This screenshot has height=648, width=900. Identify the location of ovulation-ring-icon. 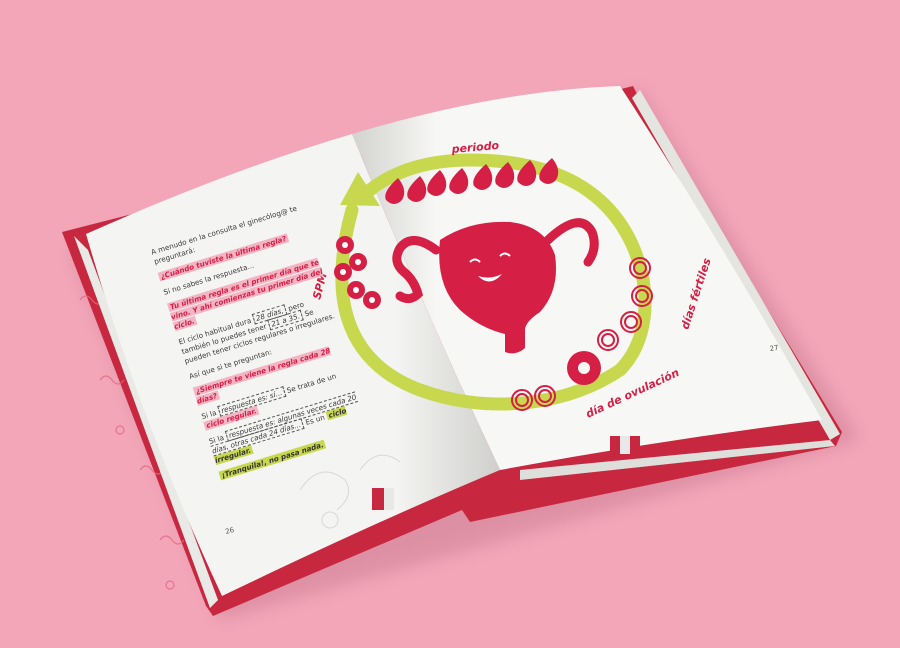
(584, 368).